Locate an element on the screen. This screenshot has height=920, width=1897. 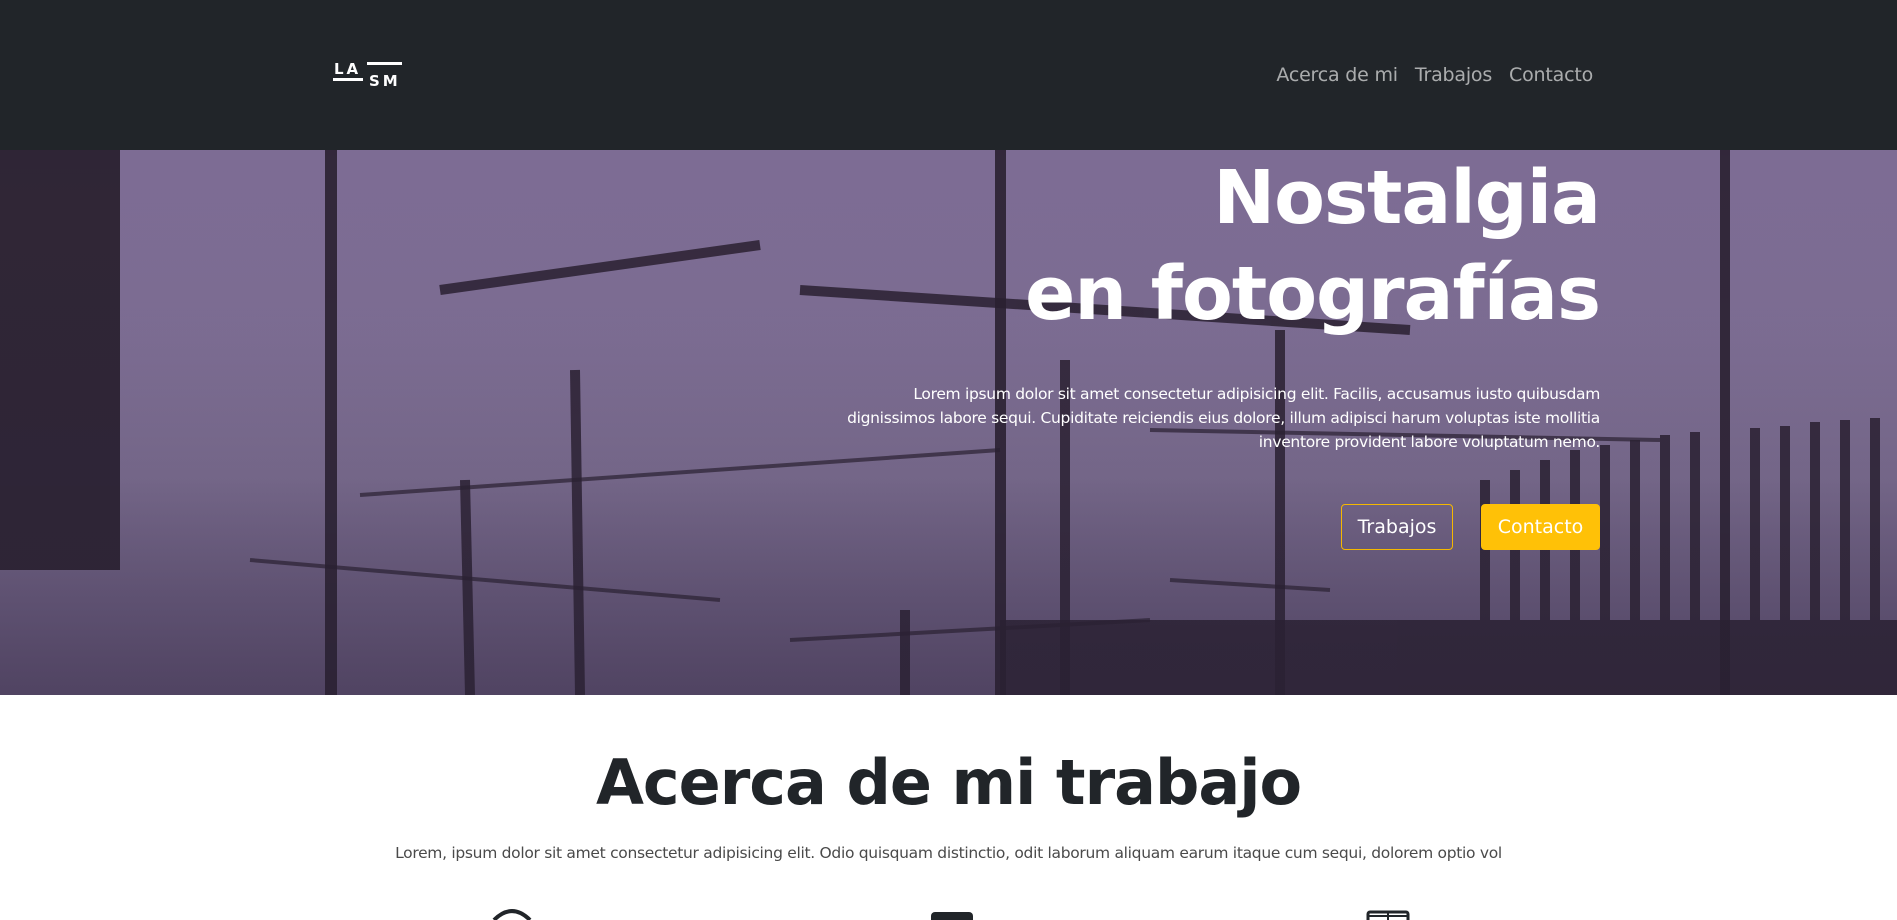
svg-text: LA is located at coordinates (347, 69).